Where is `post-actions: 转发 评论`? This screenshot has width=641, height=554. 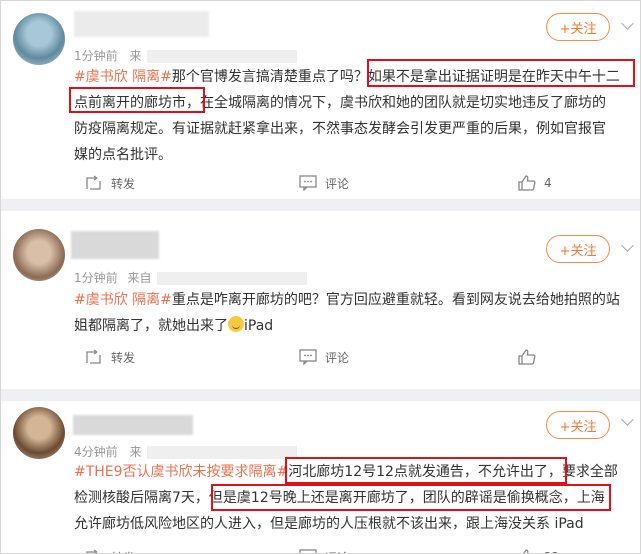 post-actions: 转发 评论 is located at coordinates (320, 357).